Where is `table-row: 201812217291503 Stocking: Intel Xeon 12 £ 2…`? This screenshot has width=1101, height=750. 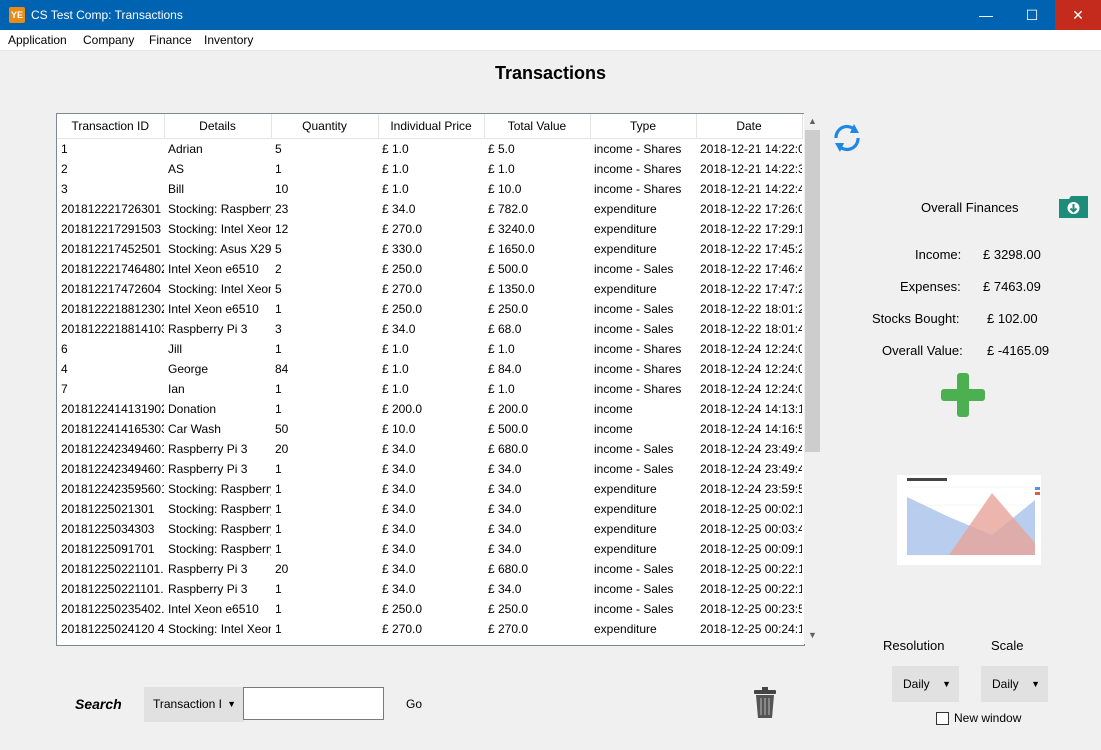
table-row: 201812217291503 Stocking: Intel Xeon 12 £ 2… is located at coordinates (429, 229).